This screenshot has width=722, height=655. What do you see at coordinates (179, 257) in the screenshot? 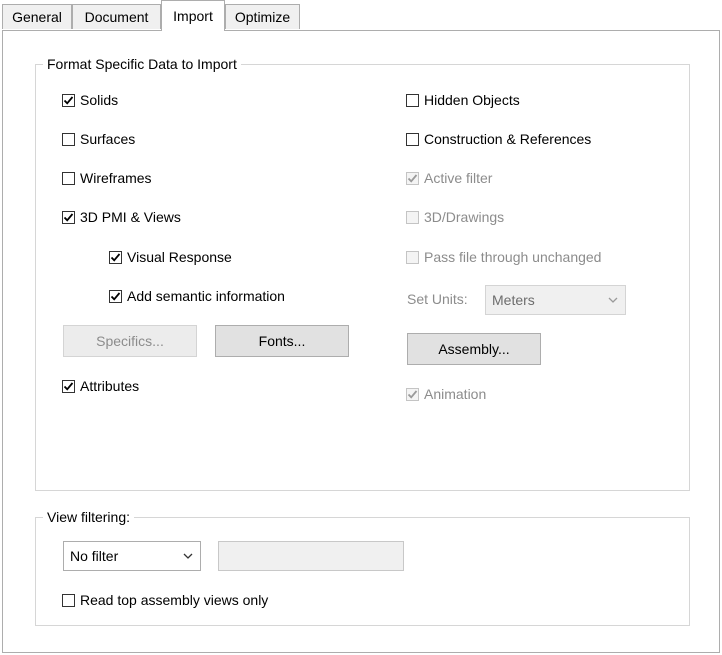
I see `visual-response-label: Visual Response` at bounding box center [179, 257].